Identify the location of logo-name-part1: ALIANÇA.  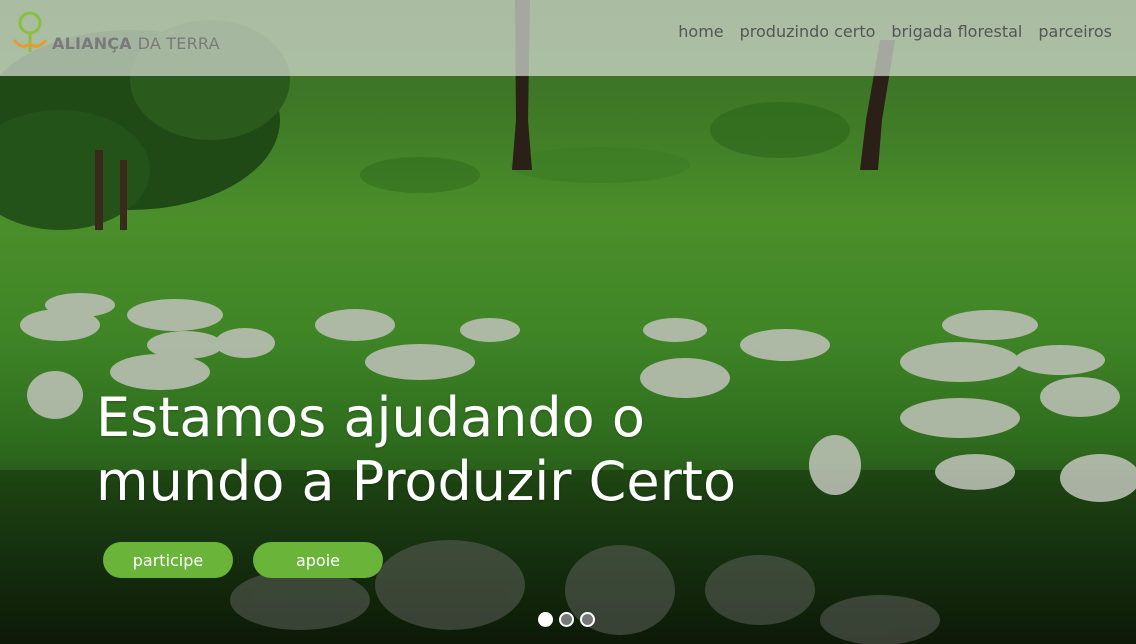
(92, 43).